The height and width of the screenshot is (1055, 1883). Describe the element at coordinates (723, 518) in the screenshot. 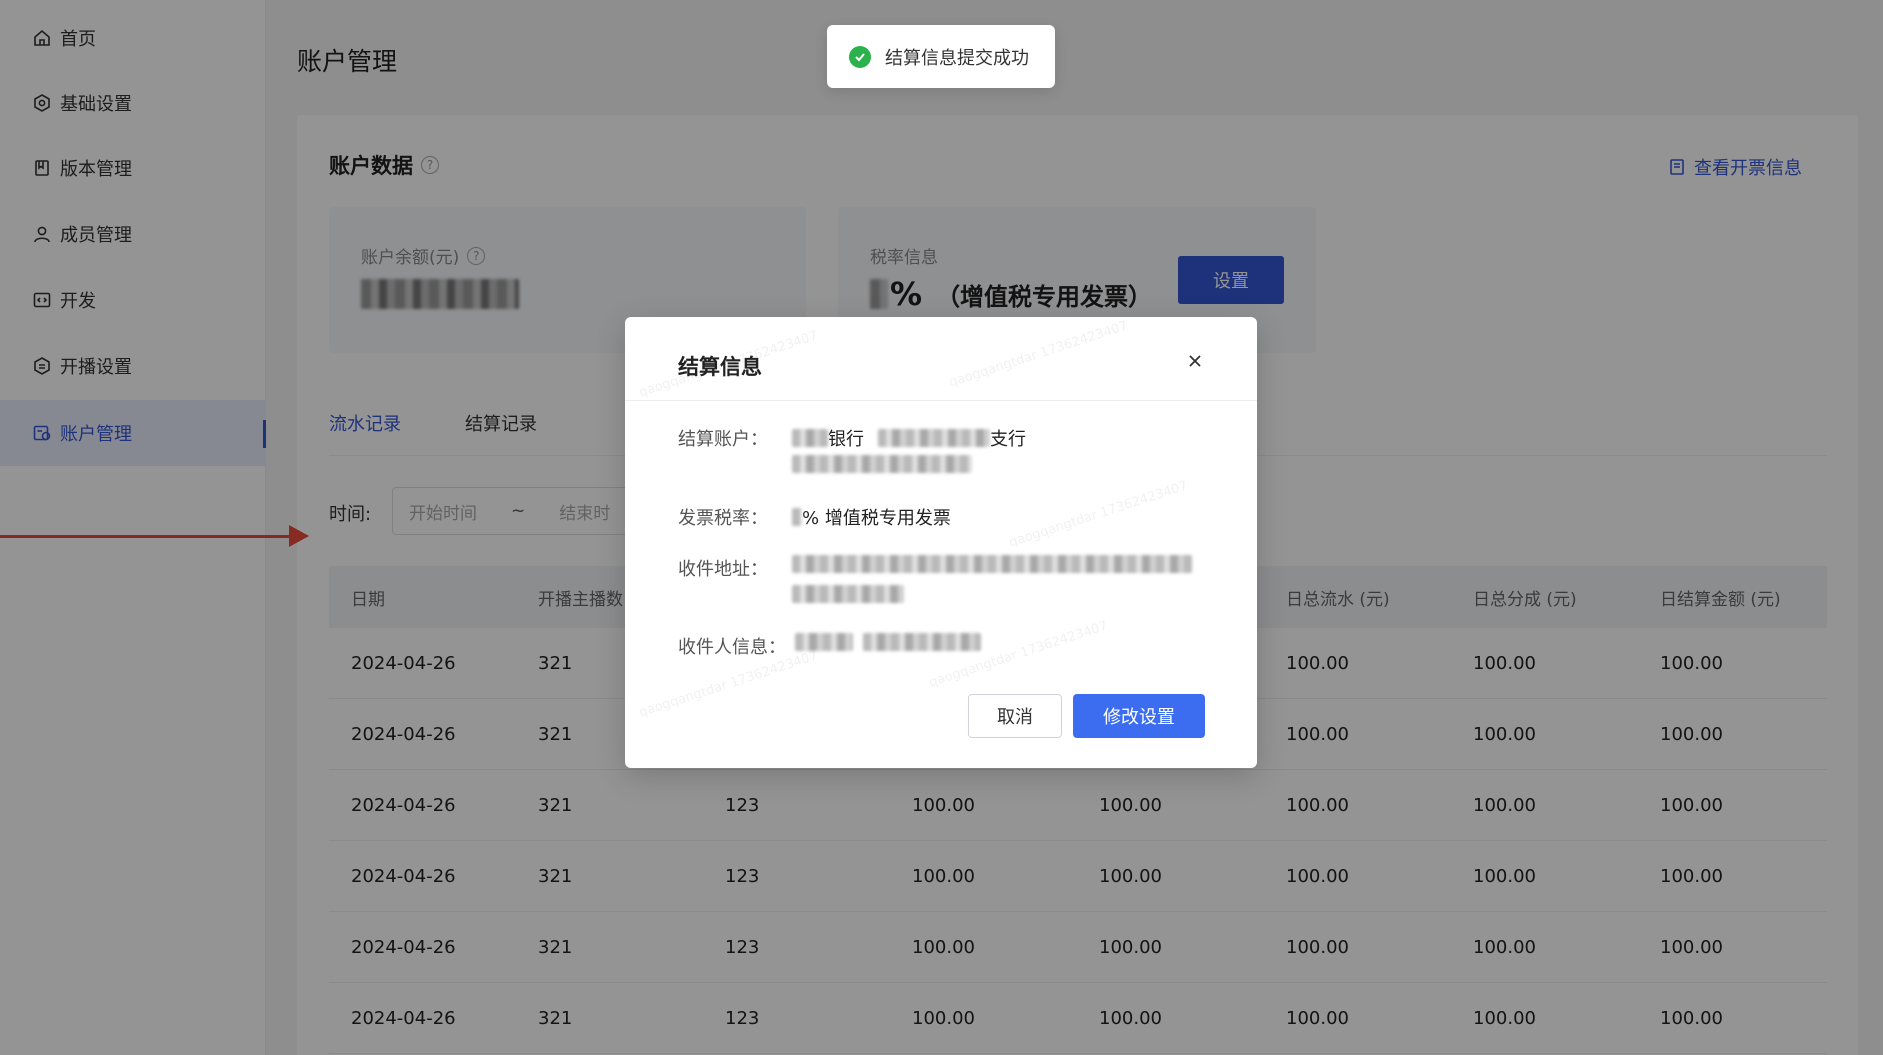

I see `tax-rate-label: 发票税率：` at that location.